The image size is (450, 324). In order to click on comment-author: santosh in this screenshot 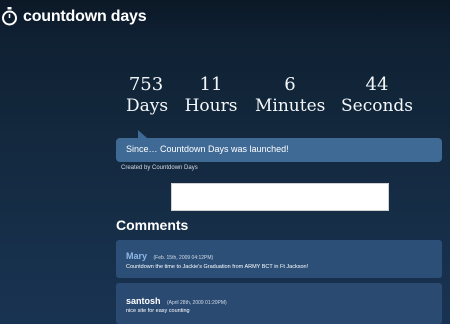, I will do `click(143, 301)`.